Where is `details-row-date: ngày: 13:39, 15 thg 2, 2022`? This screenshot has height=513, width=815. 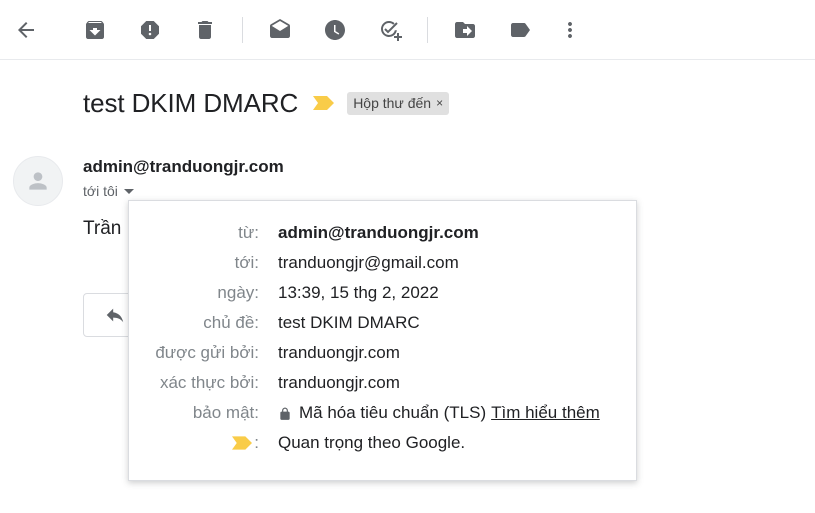
details-row-date: ngày: 13:39, 15 thg 2, 2022 is located at coordinates (383, 293).